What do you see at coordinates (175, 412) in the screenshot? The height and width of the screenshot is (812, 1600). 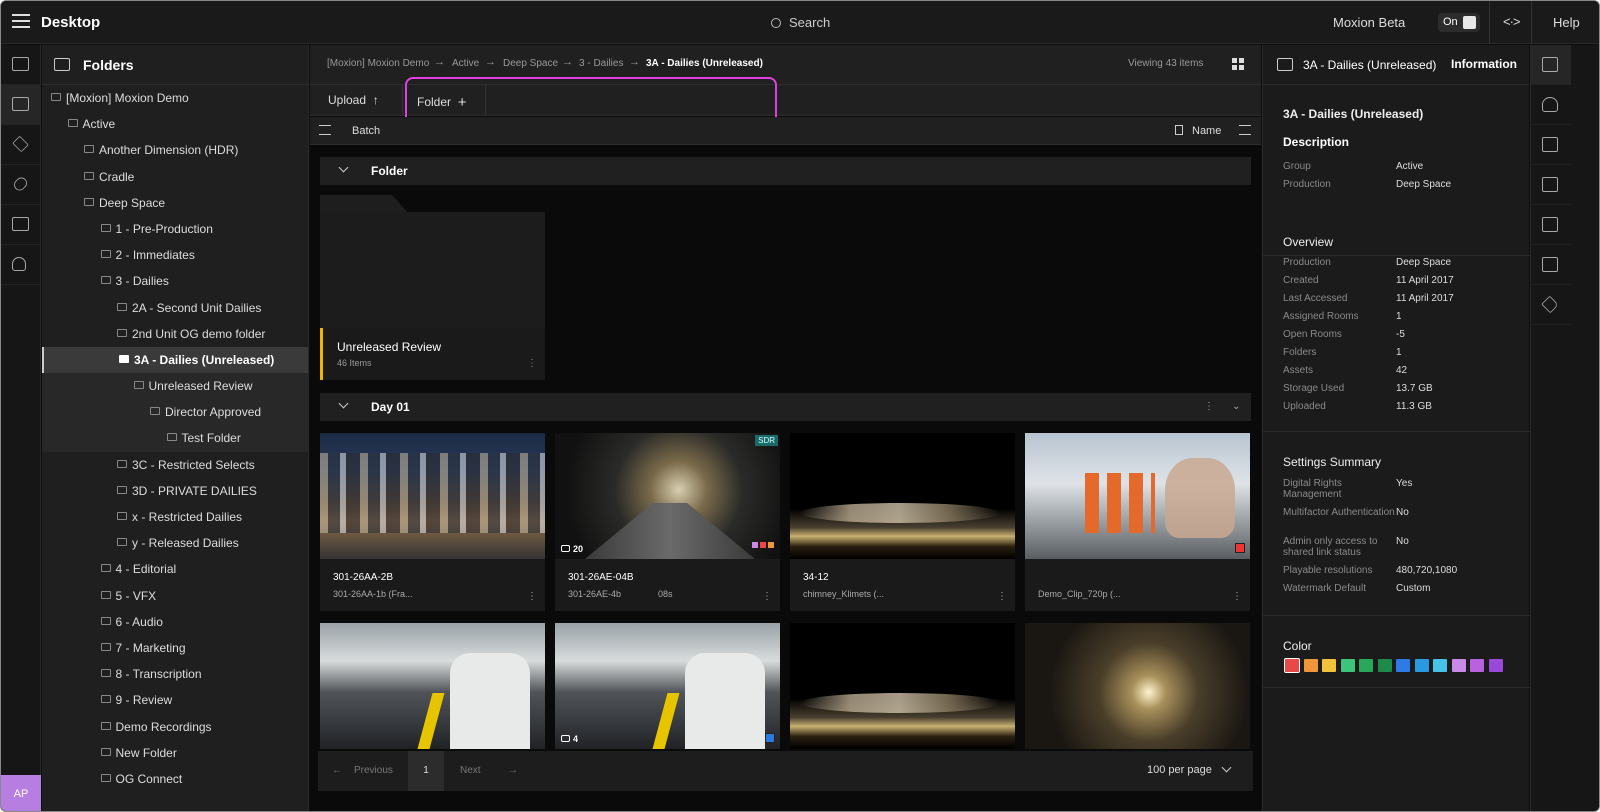 I see `folder-tree-item: Director Approved` at bounding box center [175, 412].